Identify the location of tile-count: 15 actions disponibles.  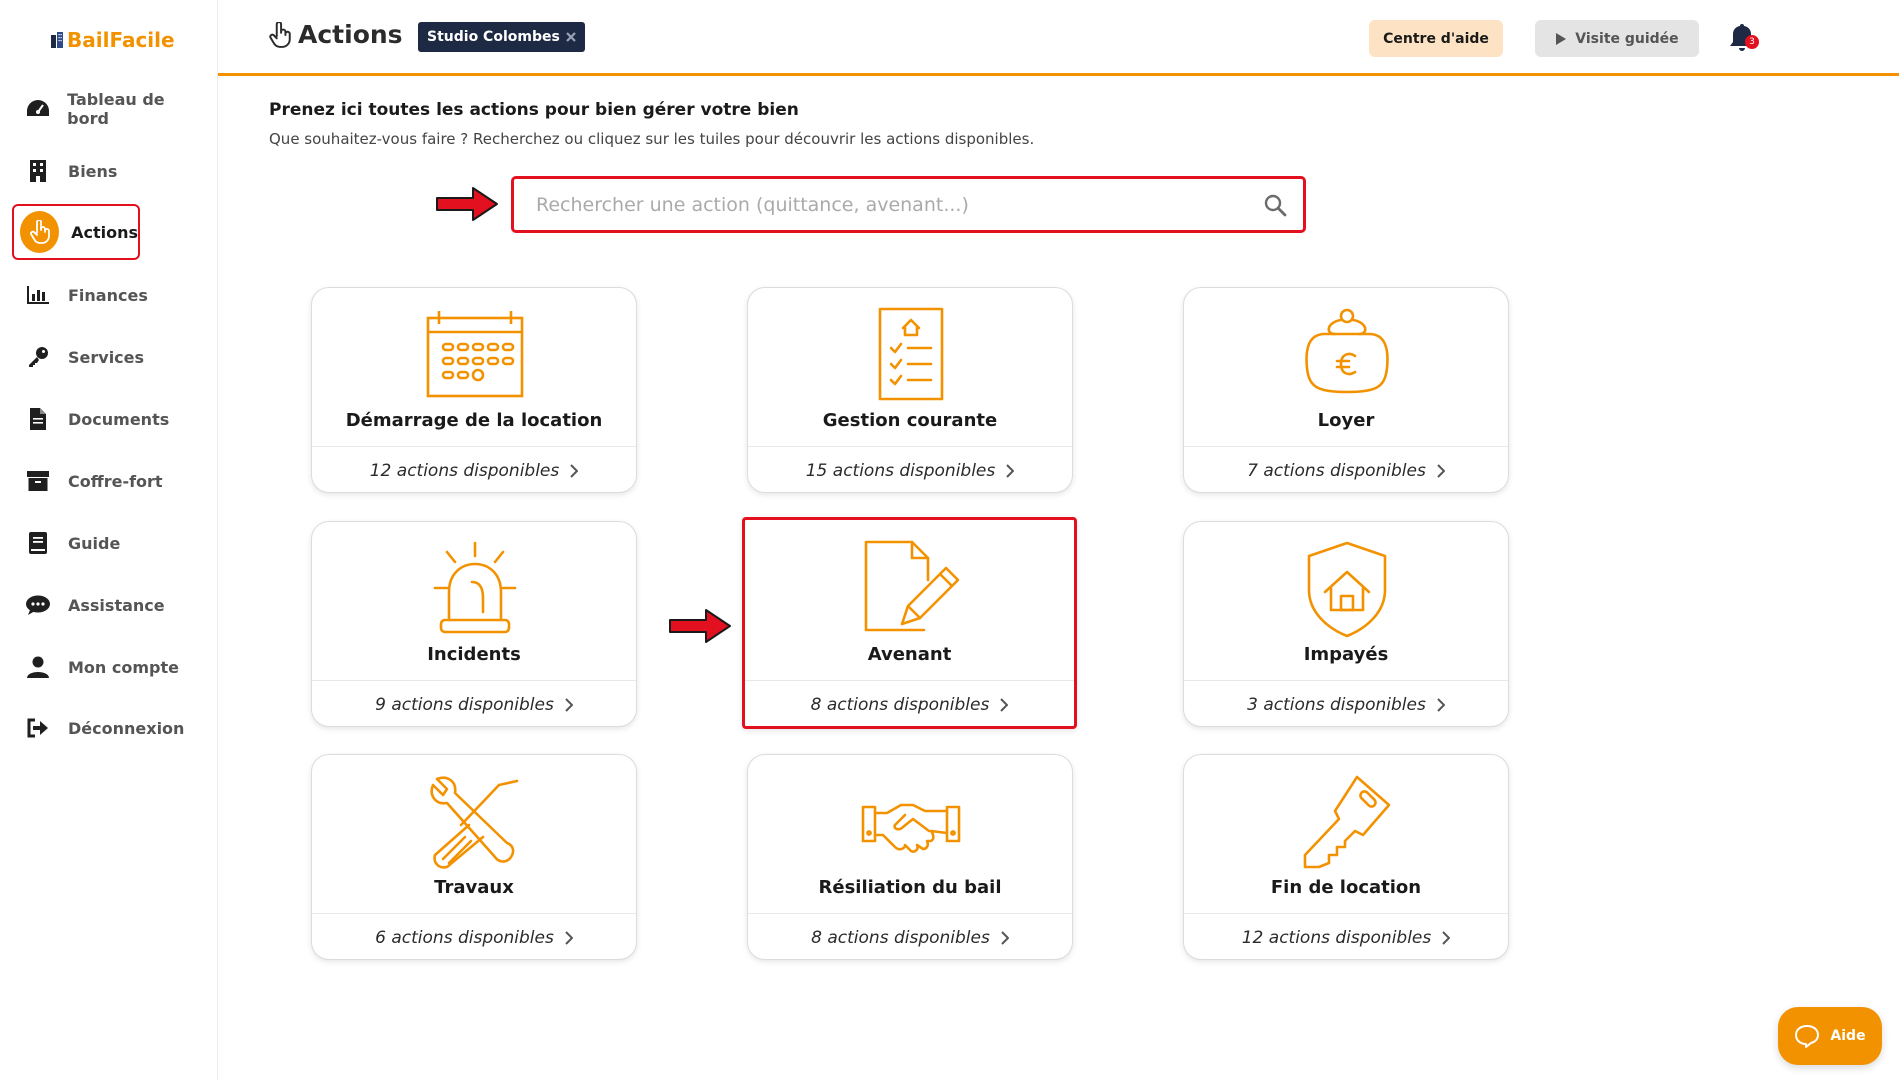
(900, 470).